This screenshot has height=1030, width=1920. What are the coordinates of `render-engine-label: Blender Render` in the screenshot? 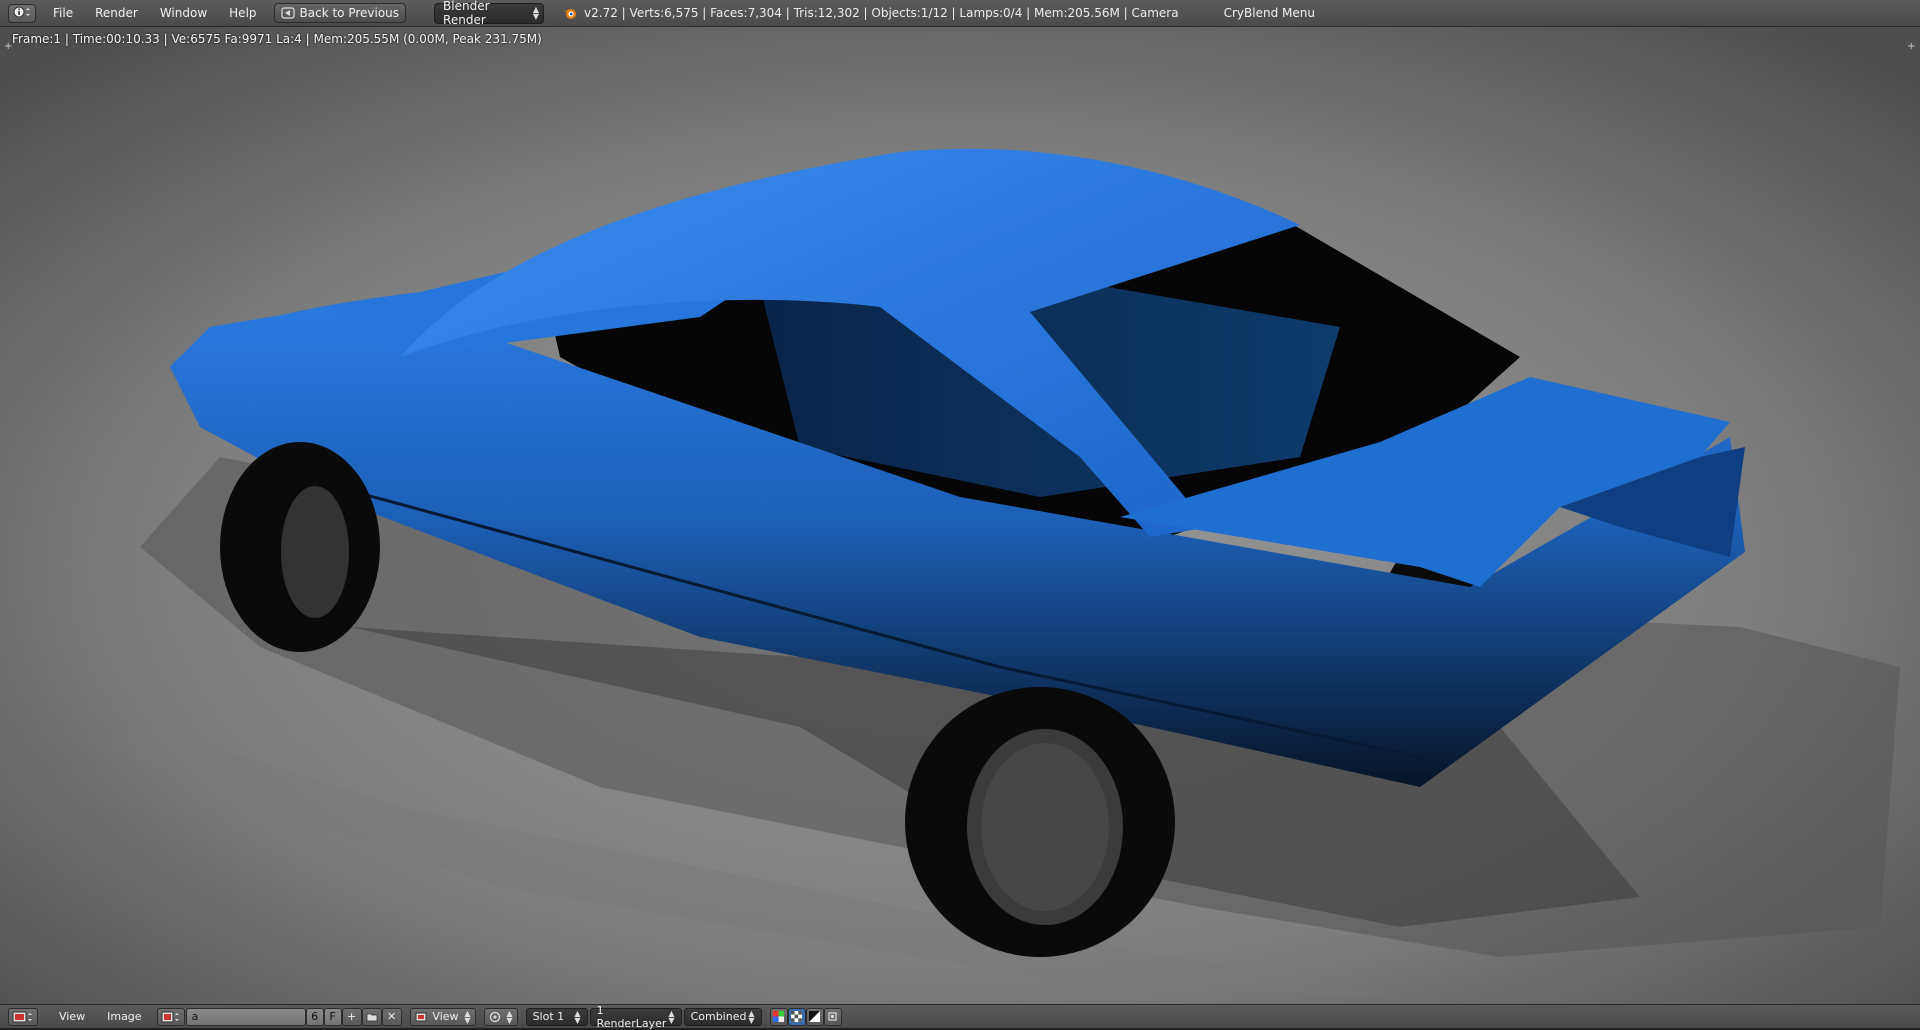 It's located at (466, 13).